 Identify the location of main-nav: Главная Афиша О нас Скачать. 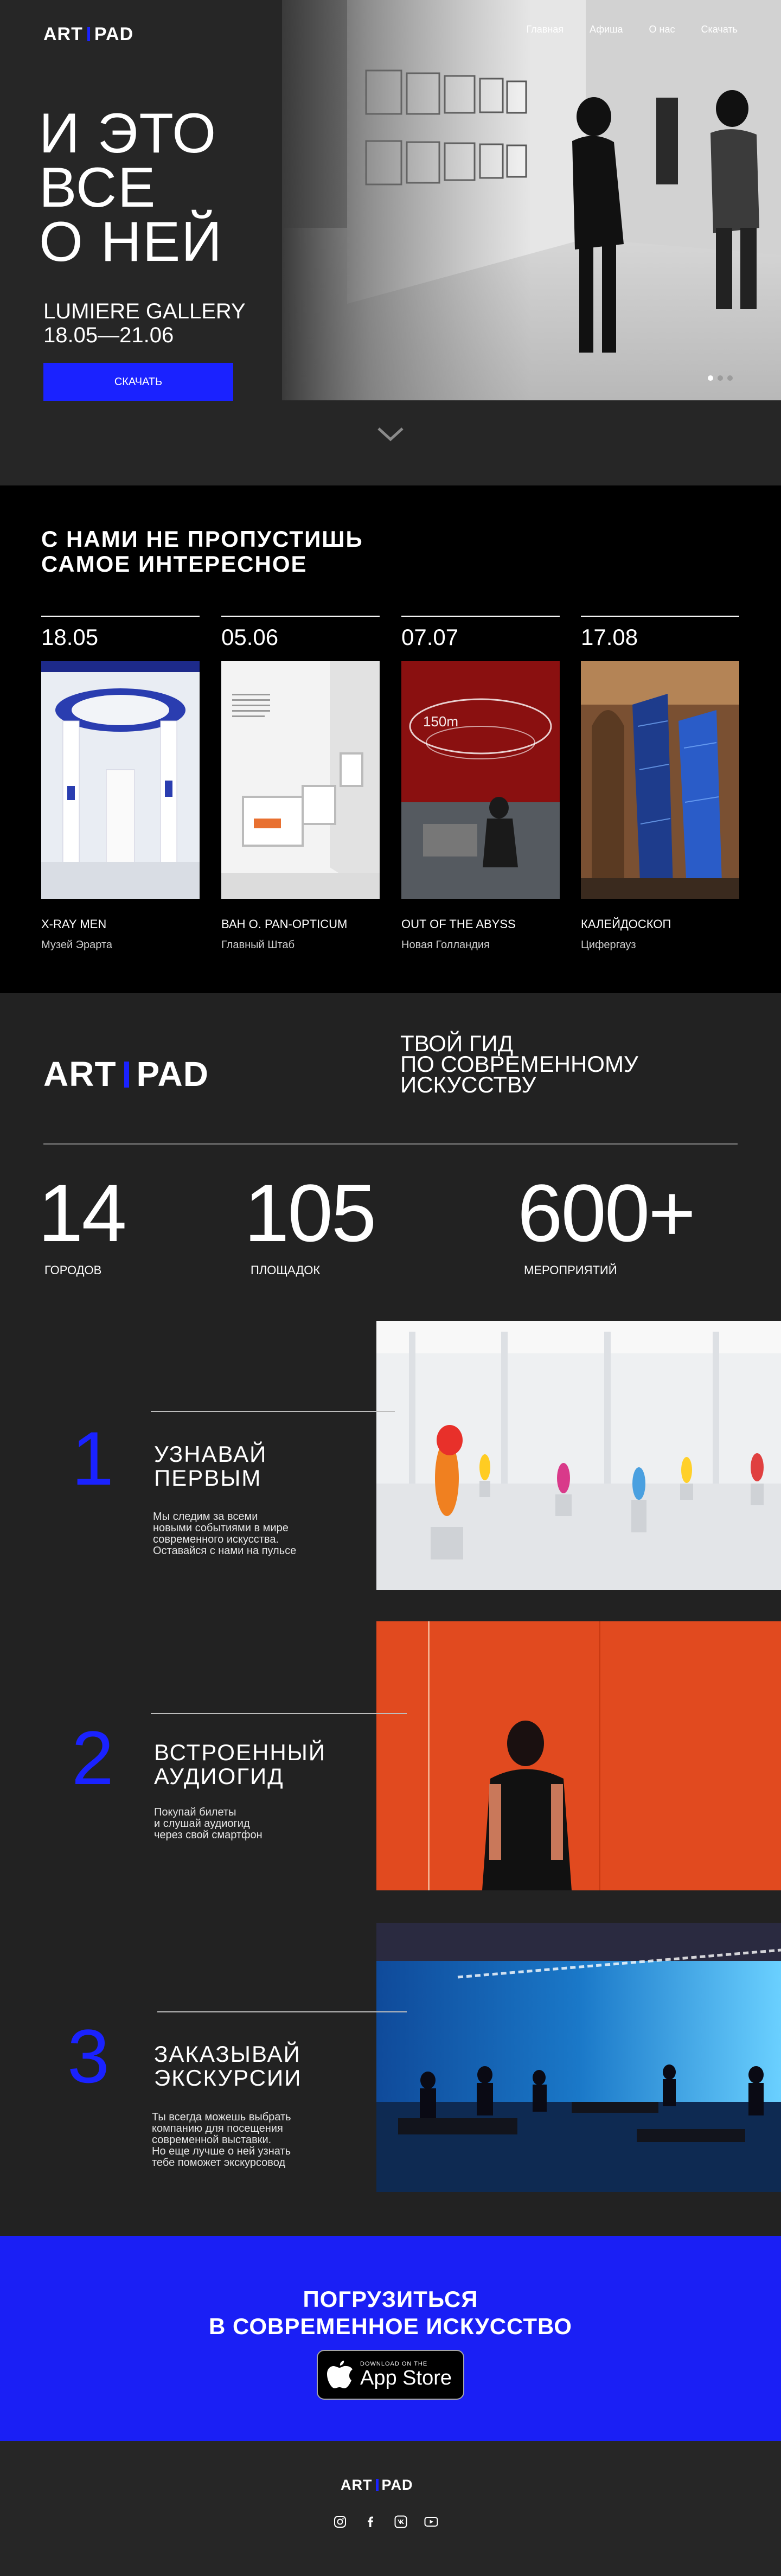
(632, 29).